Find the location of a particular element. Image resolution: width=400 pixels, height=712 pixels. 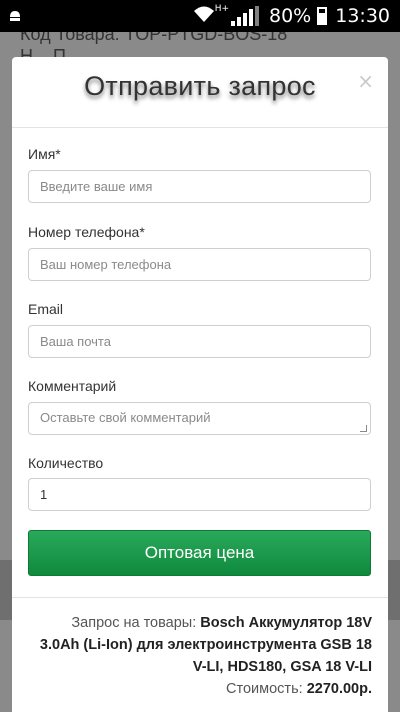

quantity-input is located at coordinates (199, 494).